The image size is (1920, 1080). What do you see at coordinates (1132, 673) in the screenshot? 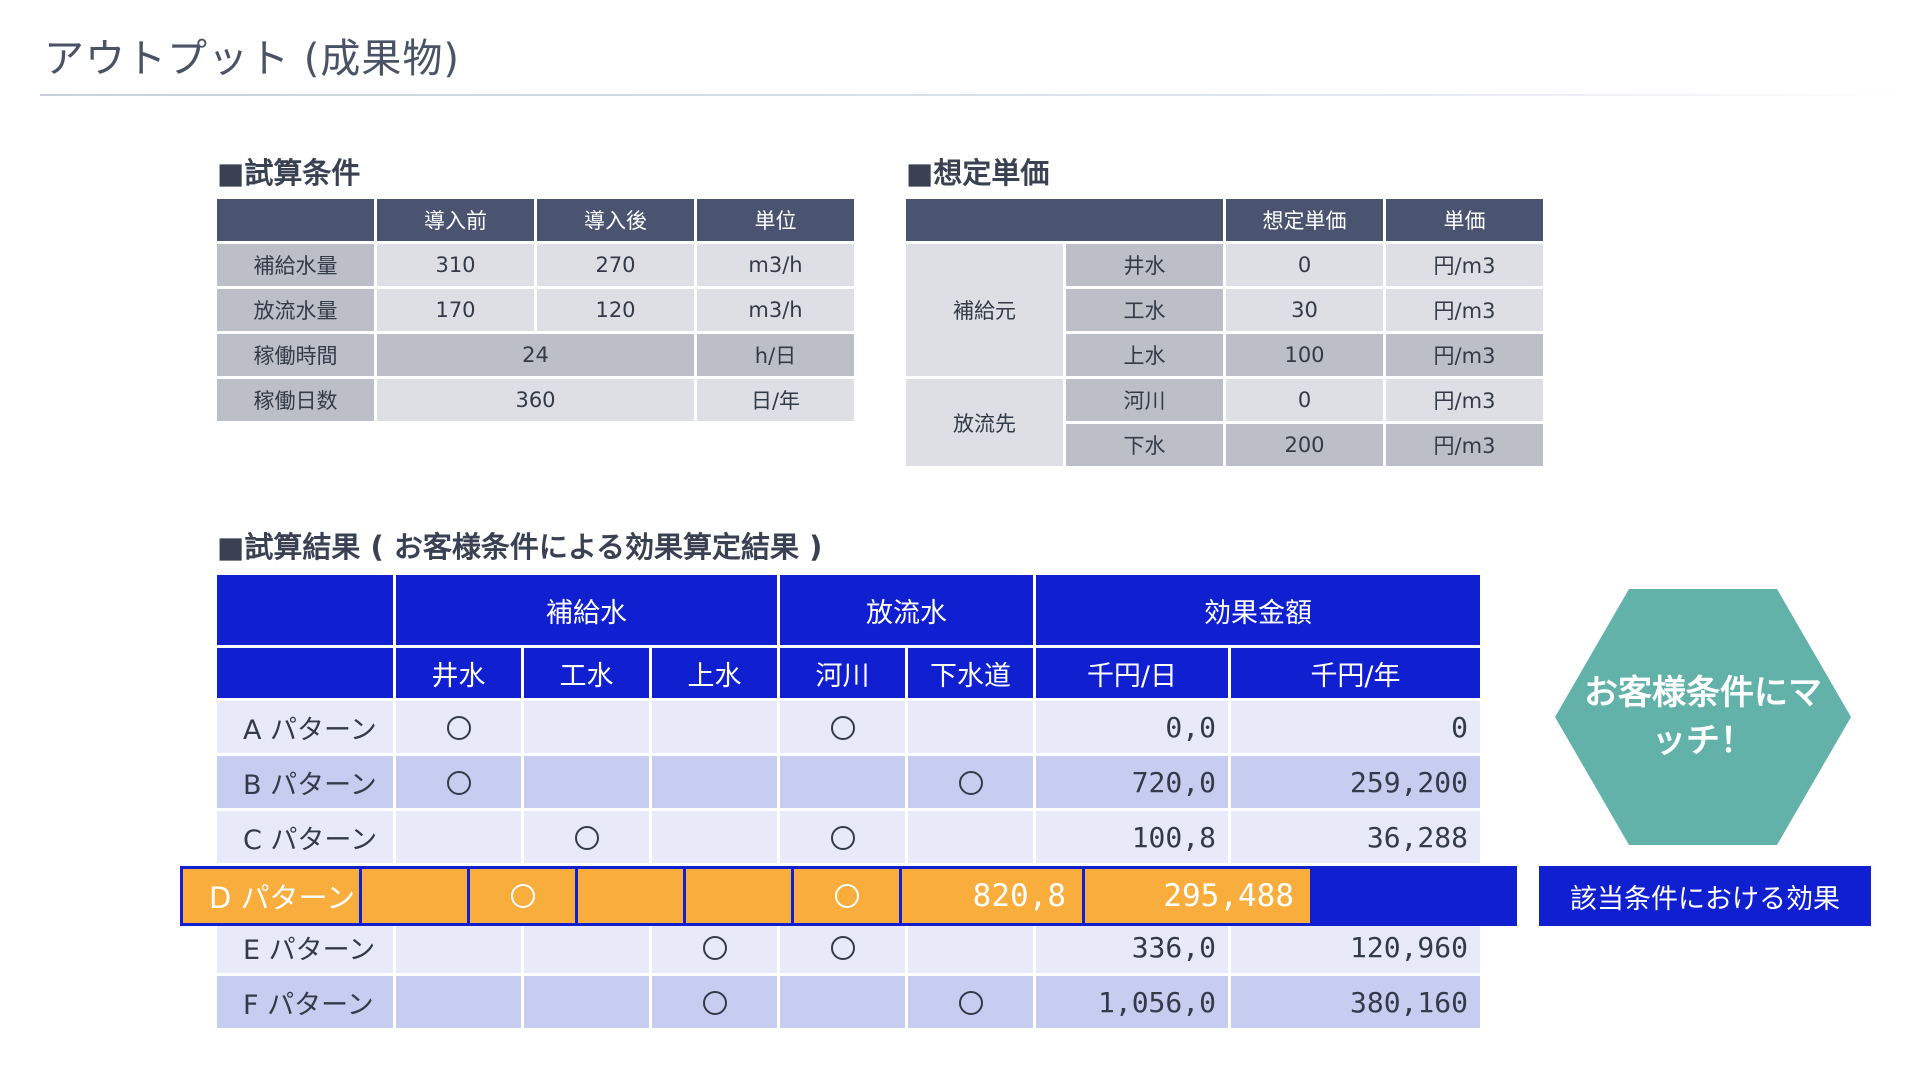
I see `results-subheader: 千円/日` at bounding box center [1132, 673].